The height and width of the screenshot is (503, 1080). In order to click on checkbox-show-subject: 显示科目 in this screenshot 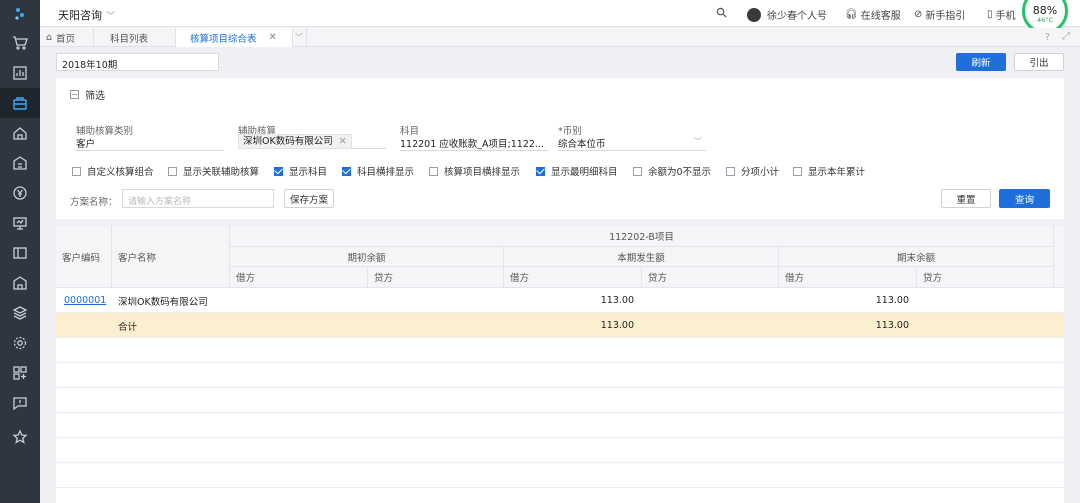, I will do `click(300, 171)`.